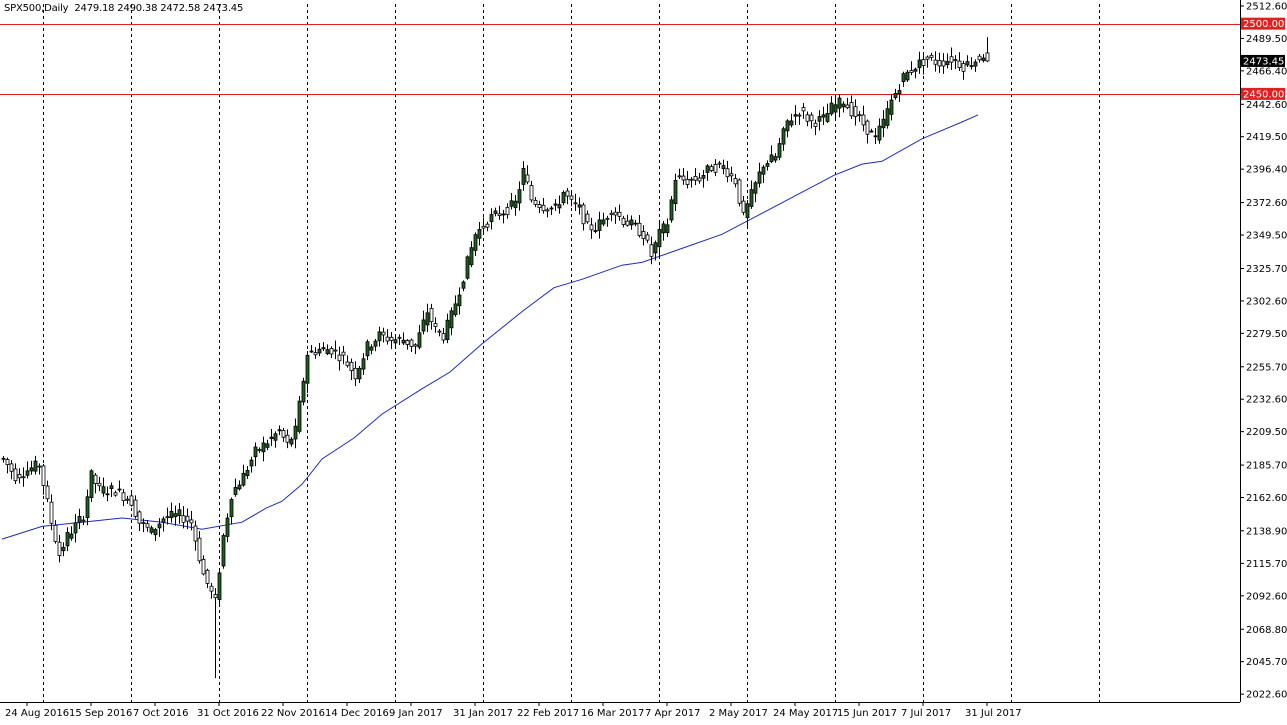 This screenshot has width=1287, height=725. What do you see at coordinates (100, 713) in the screenshot?
I see `x-tick-label-1: 15 Sep 2016` at bounding box center [100, 713].